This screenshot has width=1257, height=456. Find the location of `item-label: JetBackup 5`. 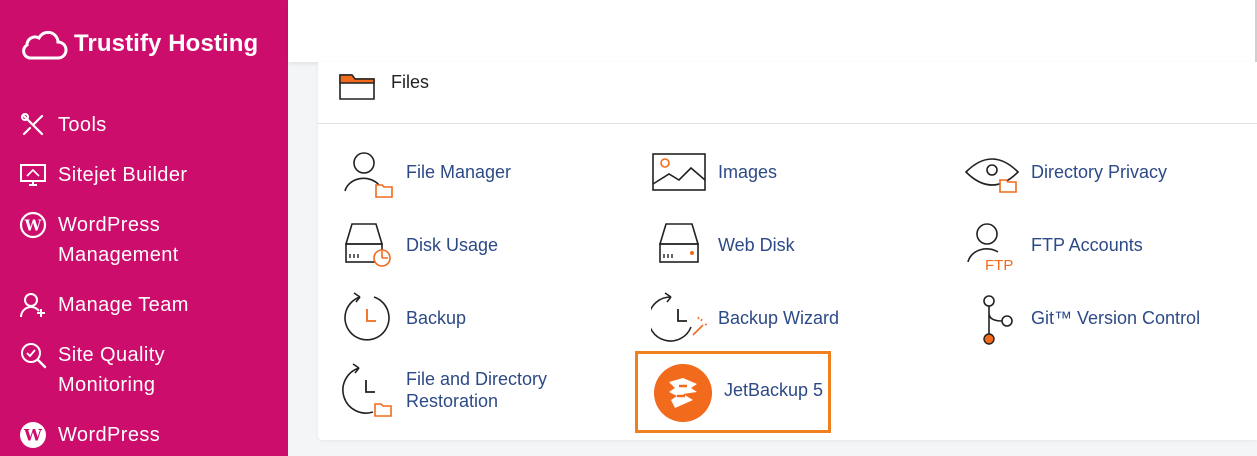

item-label: JetBackup 5 is located at coordinates (774, 390).